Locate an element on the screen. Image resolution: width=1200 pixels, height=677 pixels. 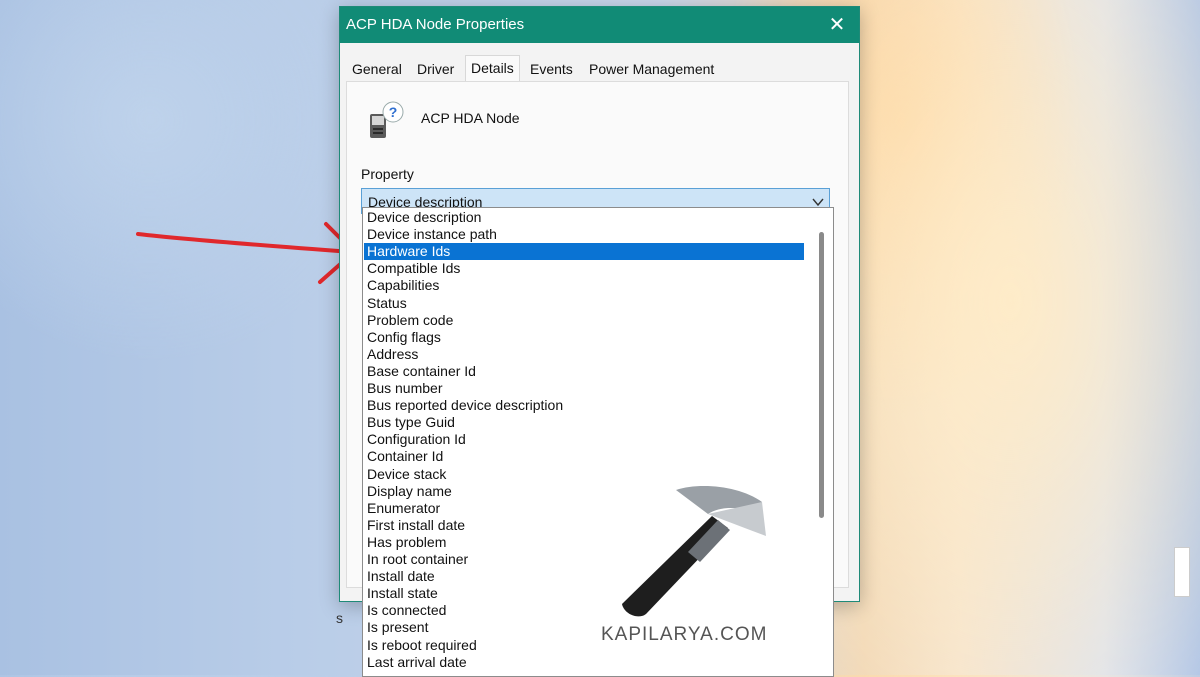
property-label: Property is located at coordinates (387, 174).